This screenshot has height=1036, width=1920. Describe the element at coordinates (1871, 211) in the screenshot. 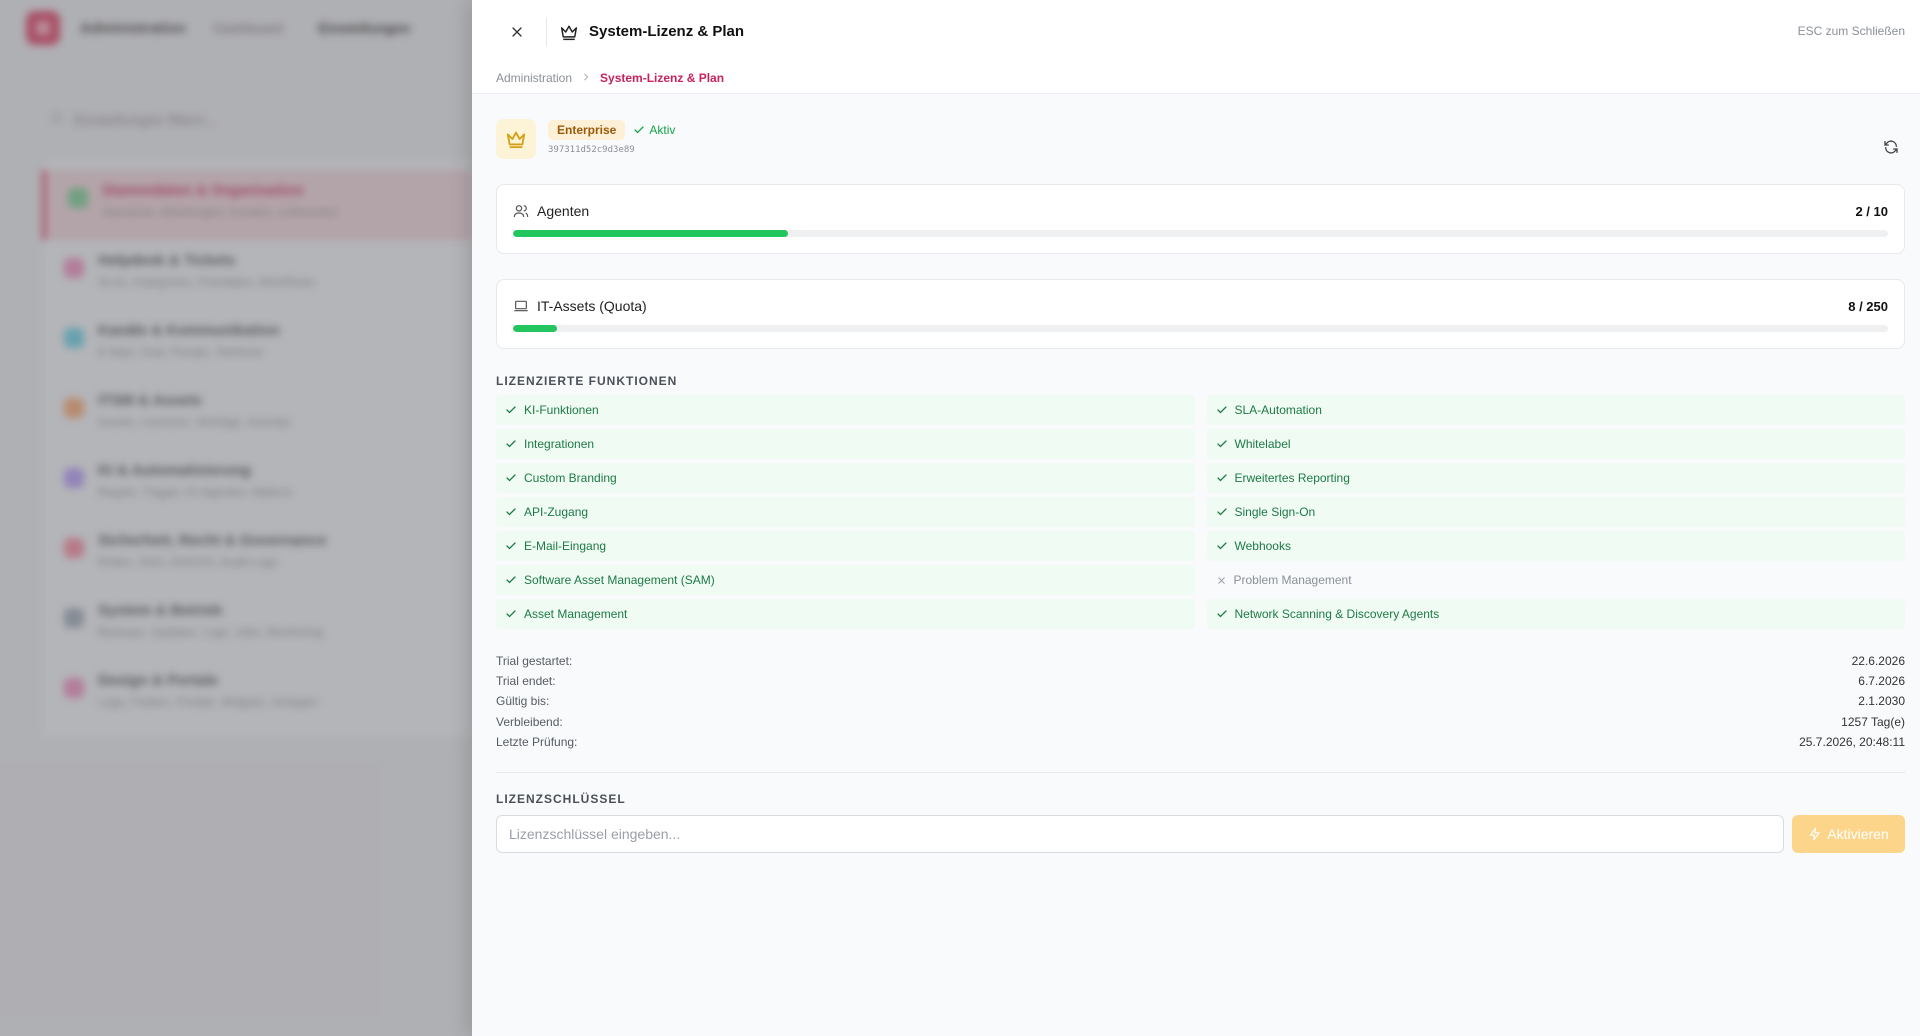

I see `quota-value: 2 / 10` at that location.